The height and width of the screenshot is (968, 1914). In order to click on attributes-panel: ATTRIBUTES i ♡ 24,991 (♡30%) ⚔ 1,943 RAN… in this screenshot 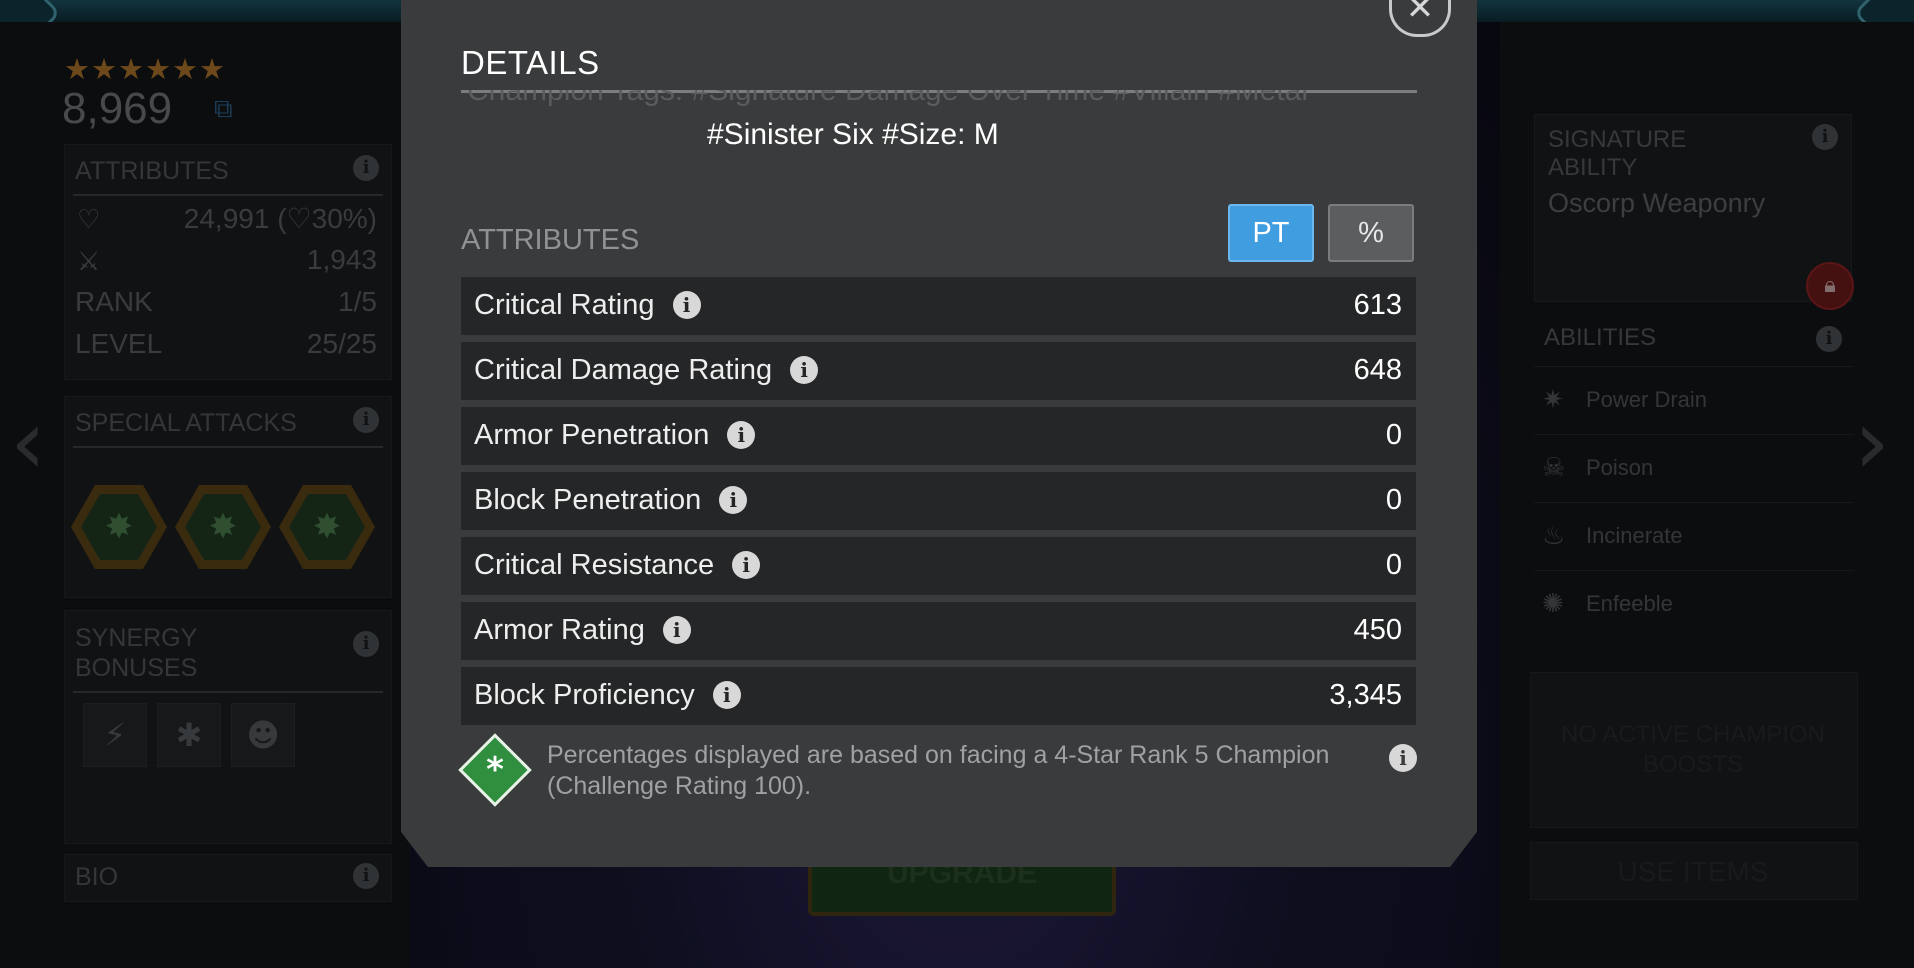, I will do `click(228, 262)`.